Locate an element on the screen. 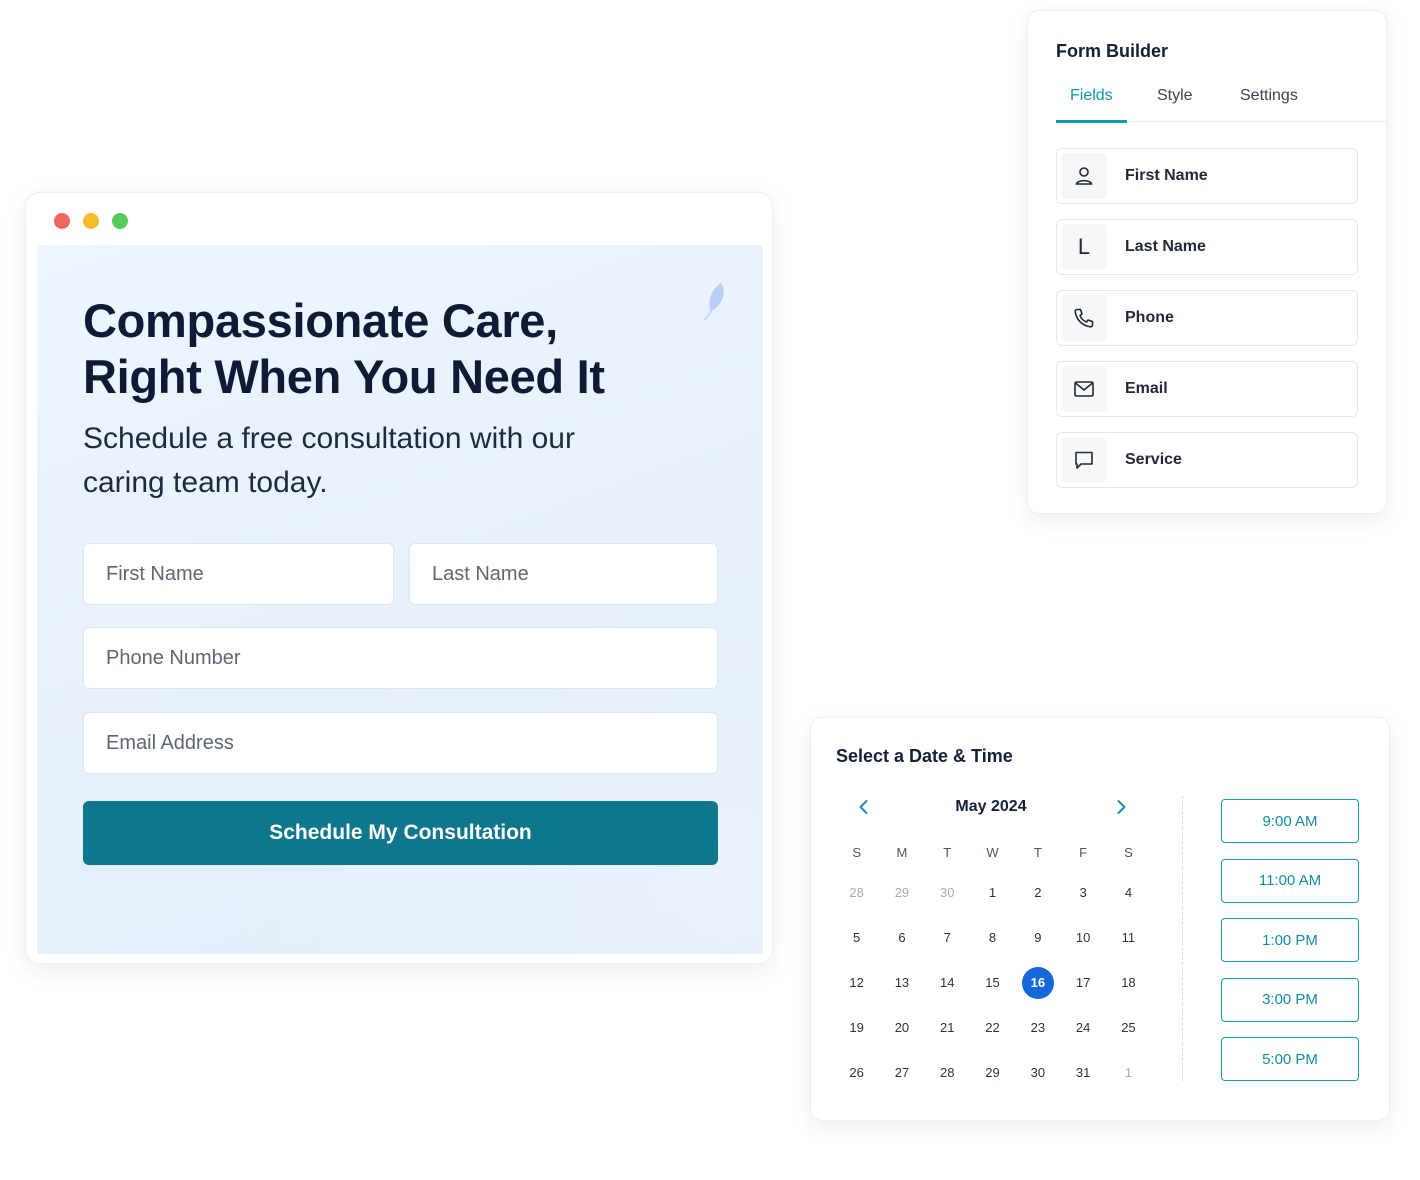 Image resolution: width=1420 pixels, height=1180 pixels. selected-day-number: 16 is located at coordinates (1037, 982).